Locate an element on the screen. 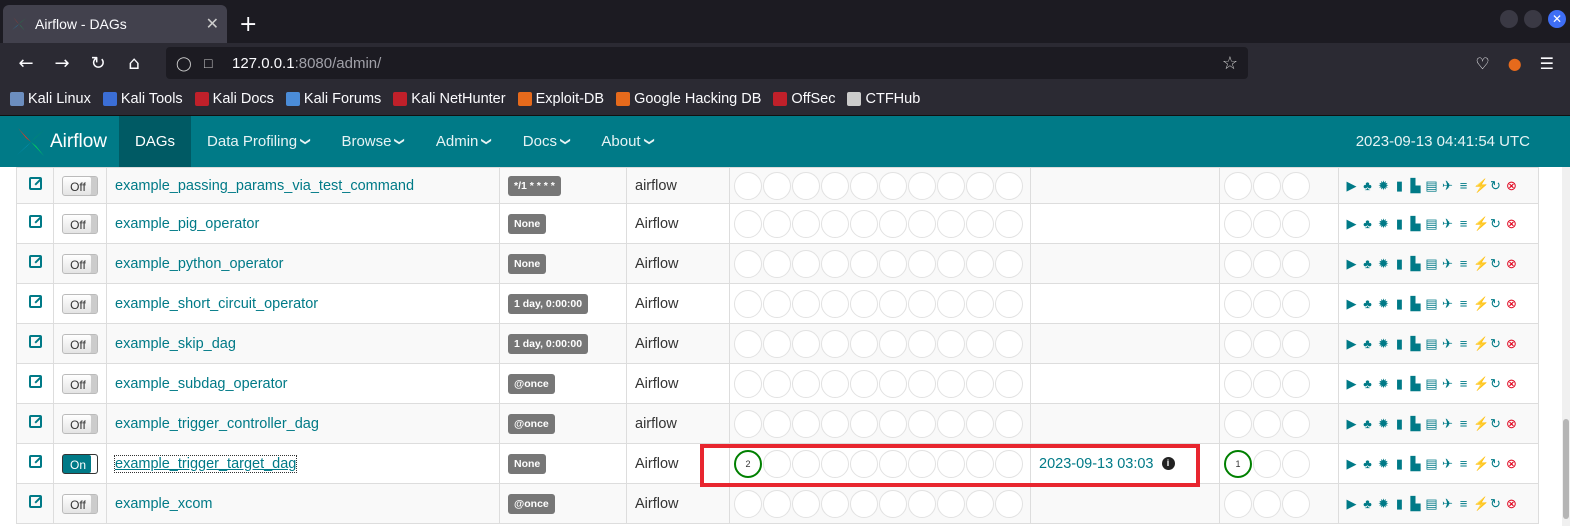 The width and height of the screenshot is (1570, 526). bookmark-item: Kali Forums is located at coordinates (333, 99).